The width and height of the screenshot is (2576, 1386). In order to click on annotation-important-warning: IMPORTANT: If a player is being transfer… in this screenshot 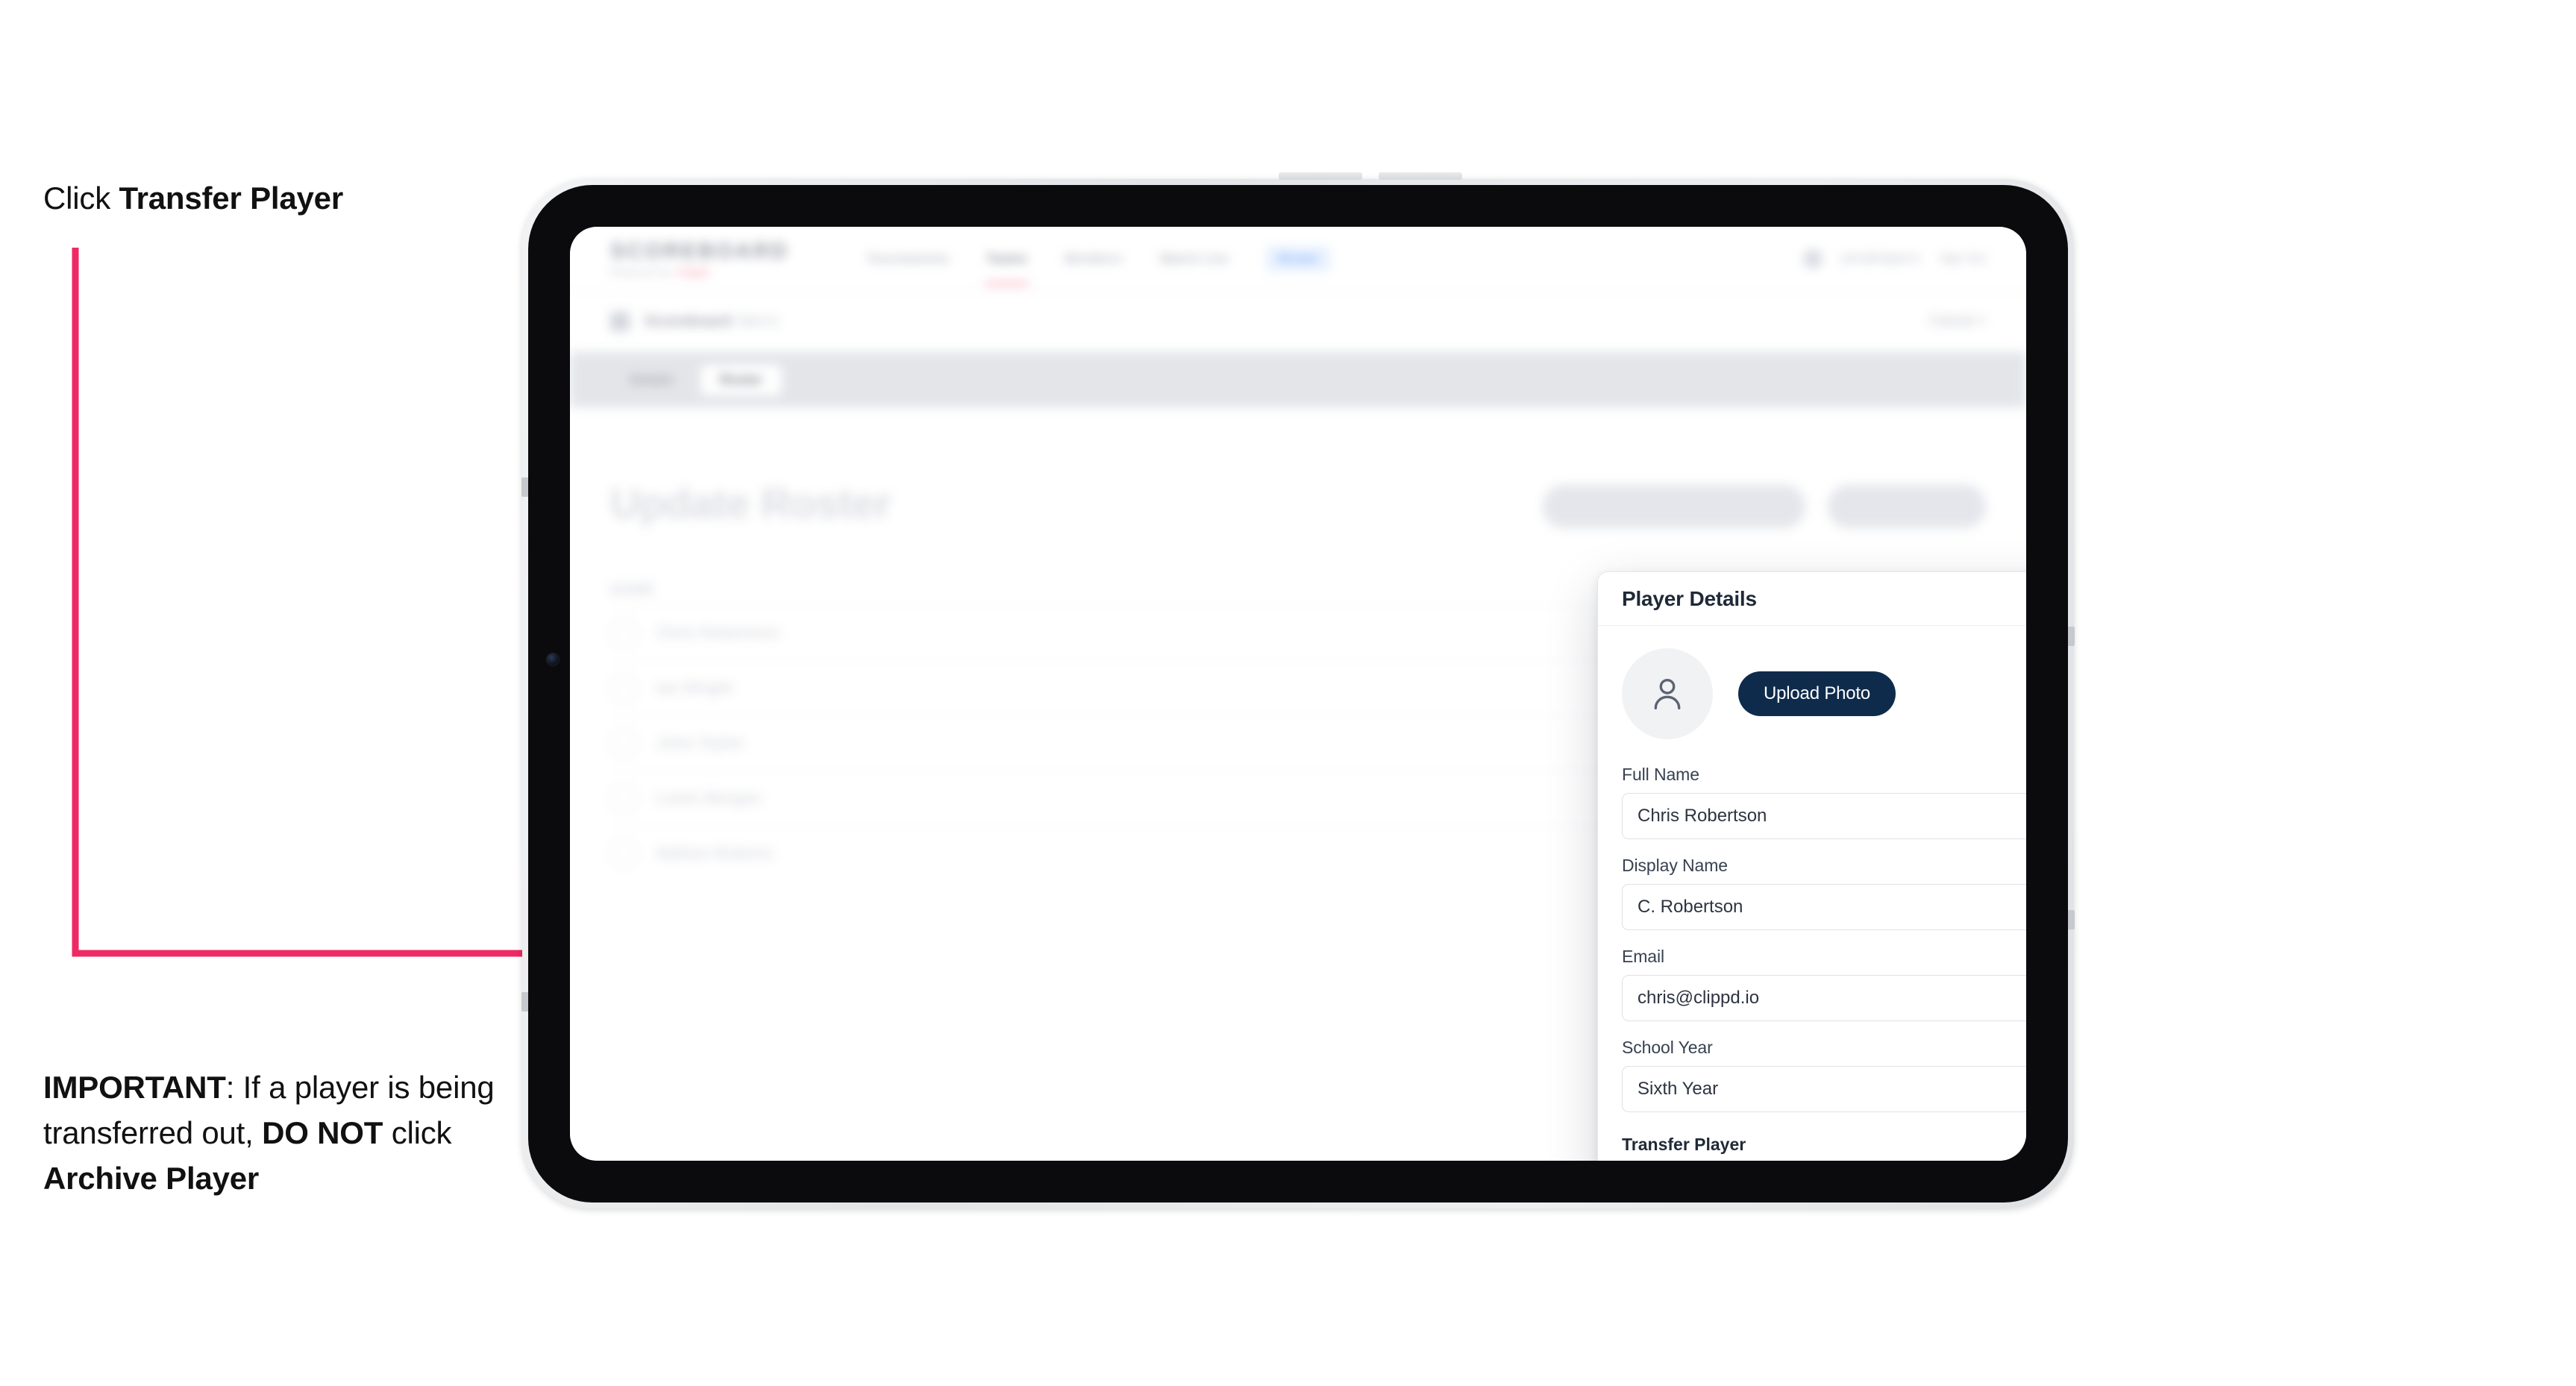, I will do `click(282, 1133)`.